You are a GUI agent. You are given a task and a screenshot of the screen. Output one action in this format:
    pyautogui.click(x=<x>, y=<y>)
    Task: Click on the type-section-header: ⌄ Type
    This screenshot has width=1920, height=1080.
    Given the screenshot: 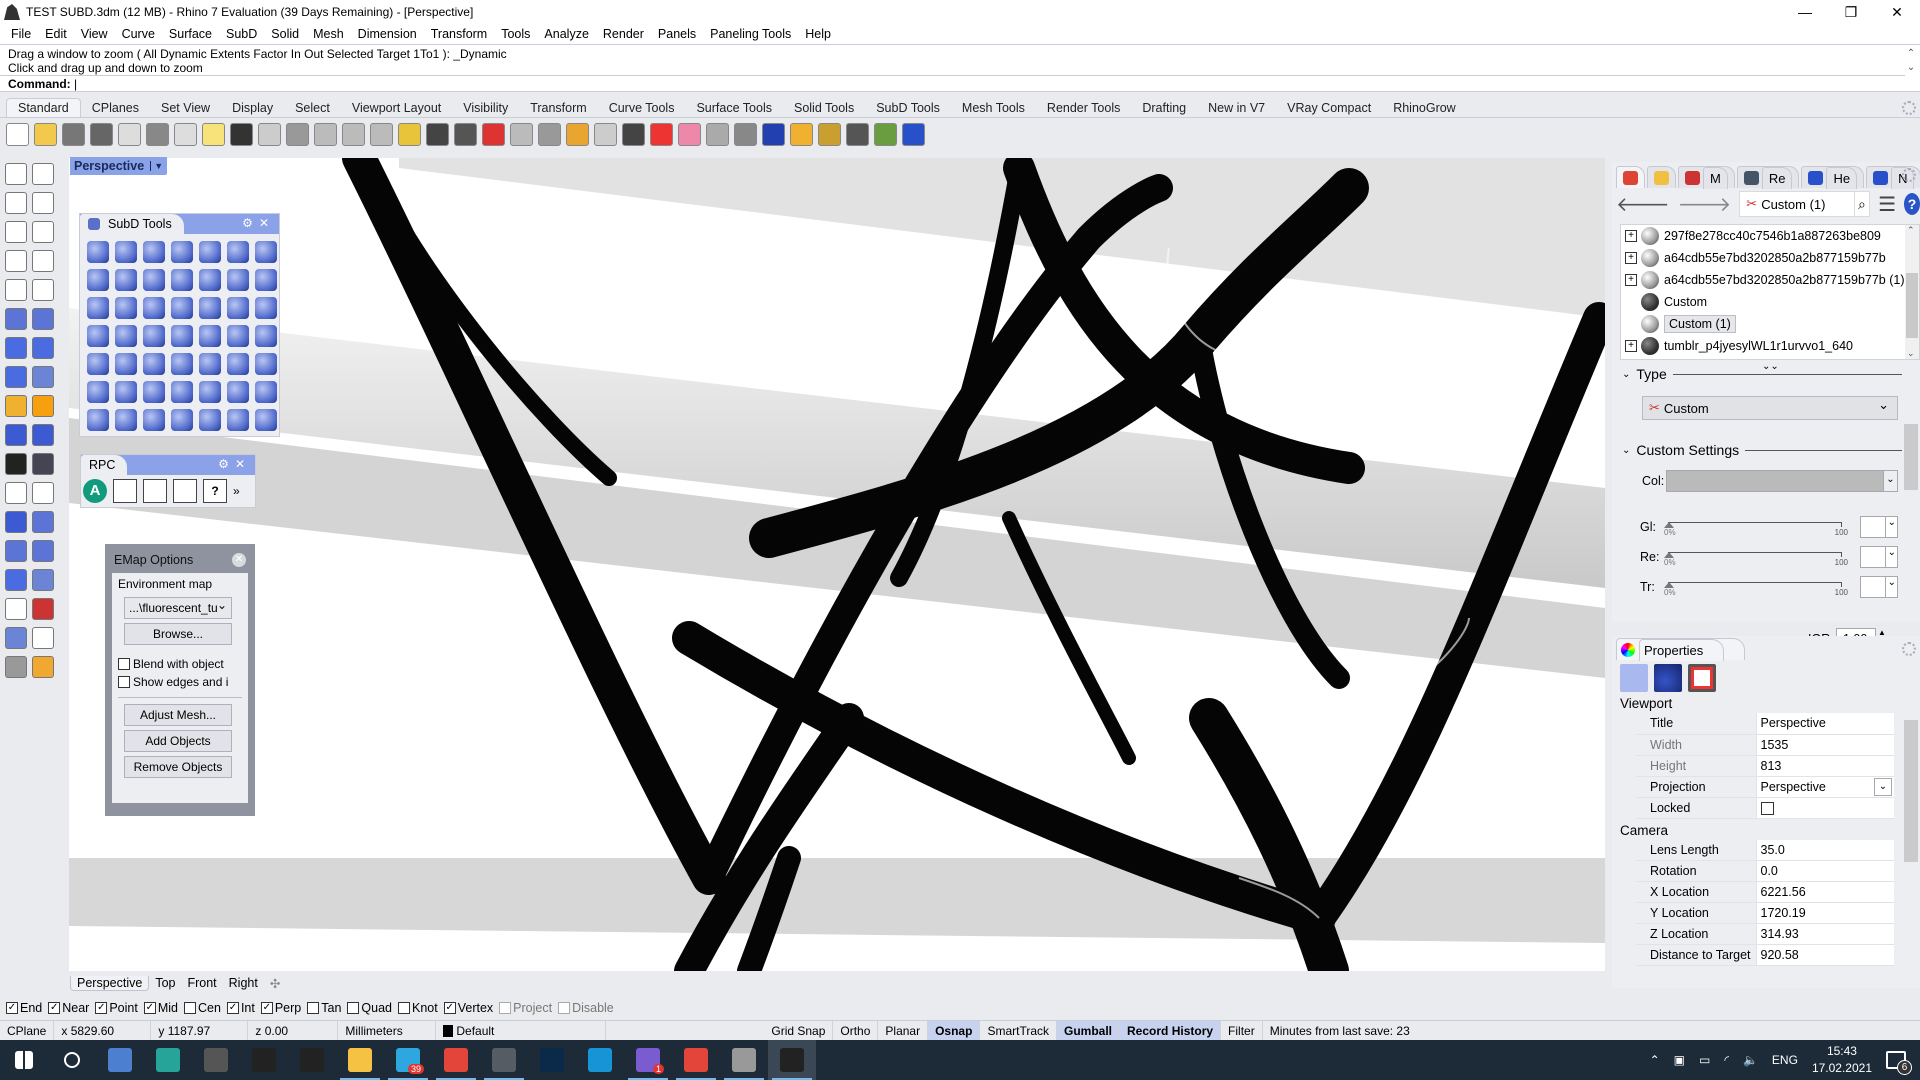 What is the action you would take?
    pyautogui.click(x=1762, y=374)
    